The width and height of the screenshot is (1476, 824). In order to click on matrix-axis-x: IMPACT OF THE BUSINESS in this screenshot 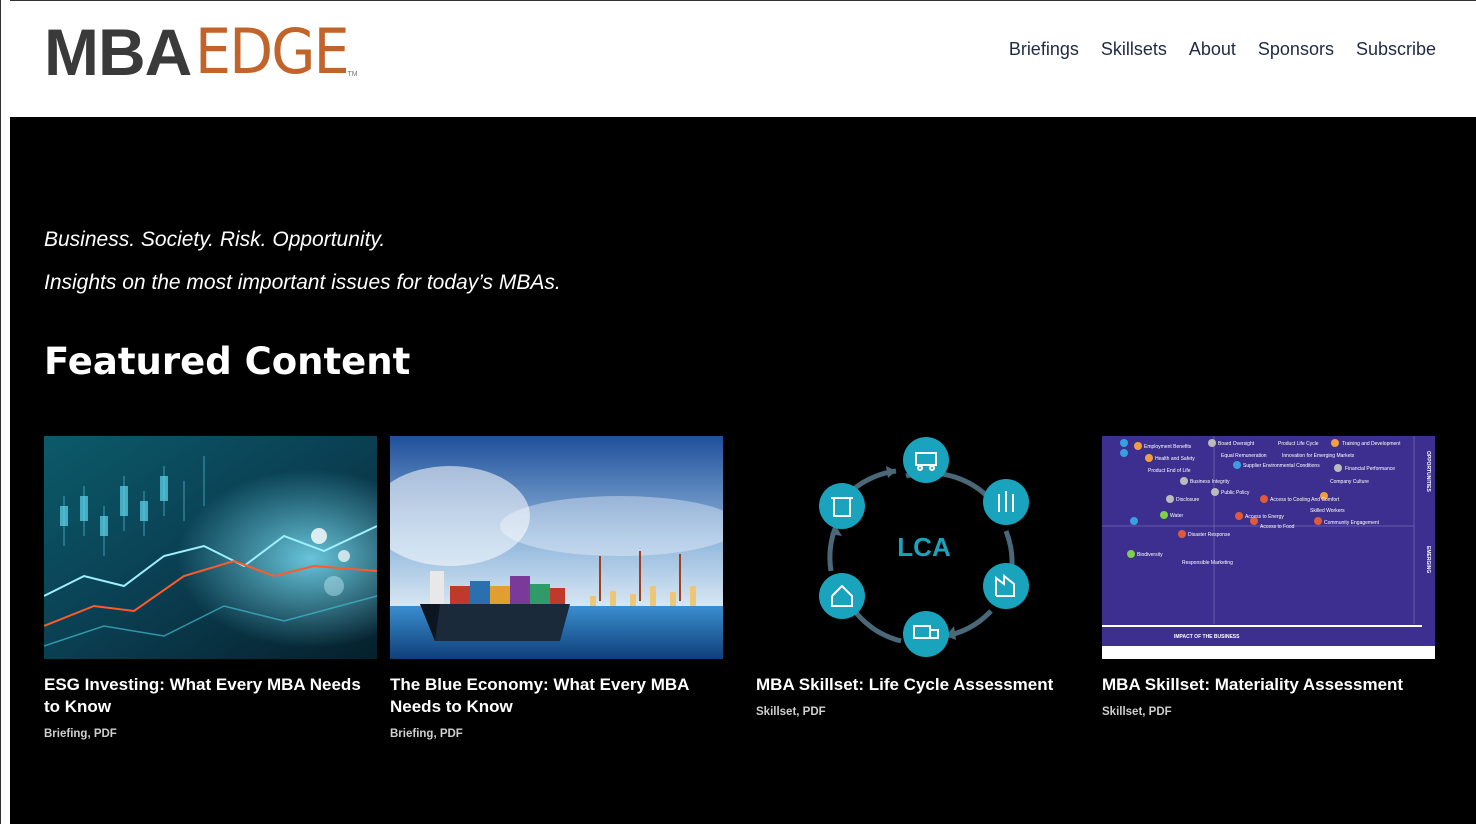, I will do `click(1207, 637)`.